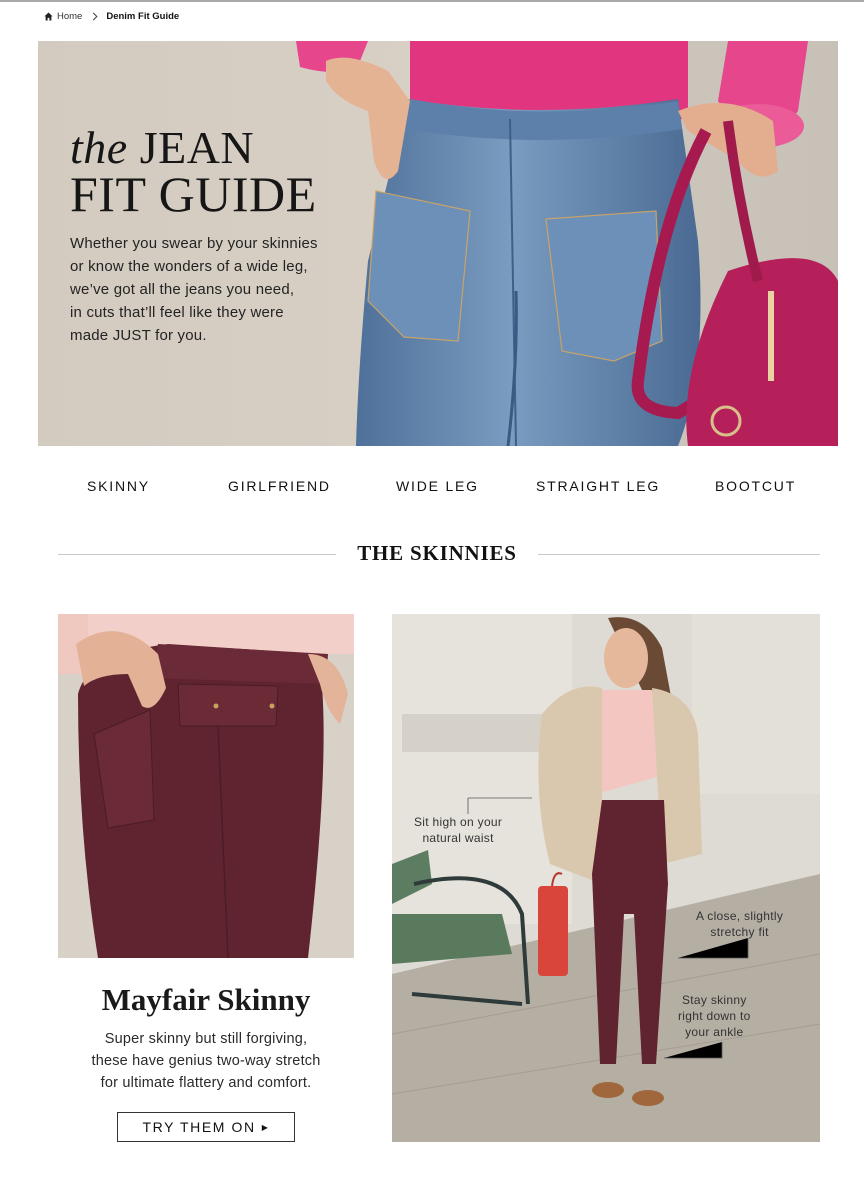 The height and width of the screenshot is (1190, 864). I want to click on fit-nav-girlfriend: GIRLFRIEND, so click(279, 486).